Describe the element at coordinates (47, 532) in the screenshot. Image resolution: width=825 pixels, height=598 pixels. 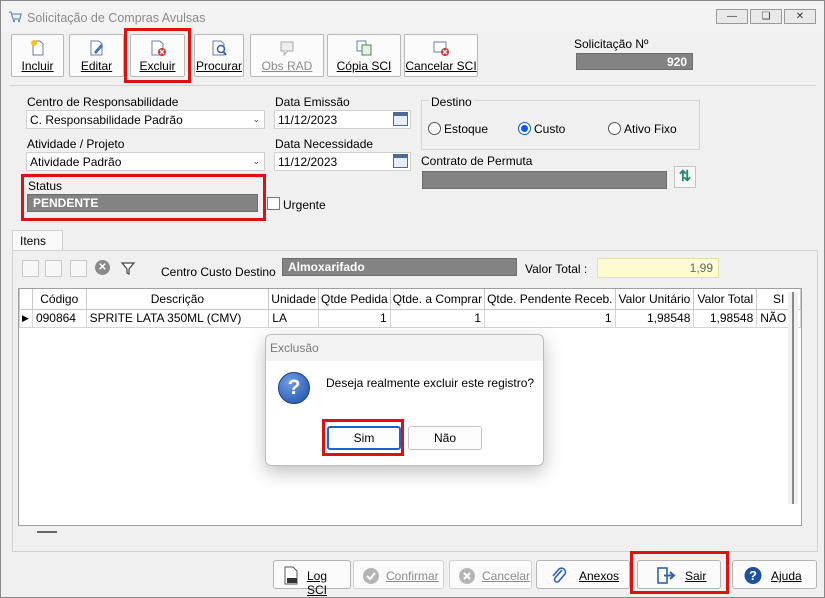
I see `horizontal-scrollbar` at that location.